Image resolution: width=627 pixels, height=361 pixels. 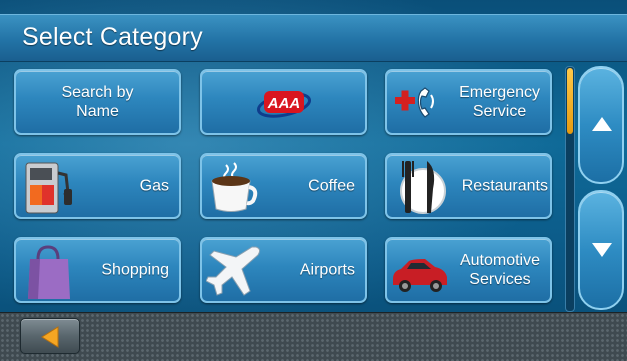 I want to click on airports-label: Airports, so click(x=327, y=270).